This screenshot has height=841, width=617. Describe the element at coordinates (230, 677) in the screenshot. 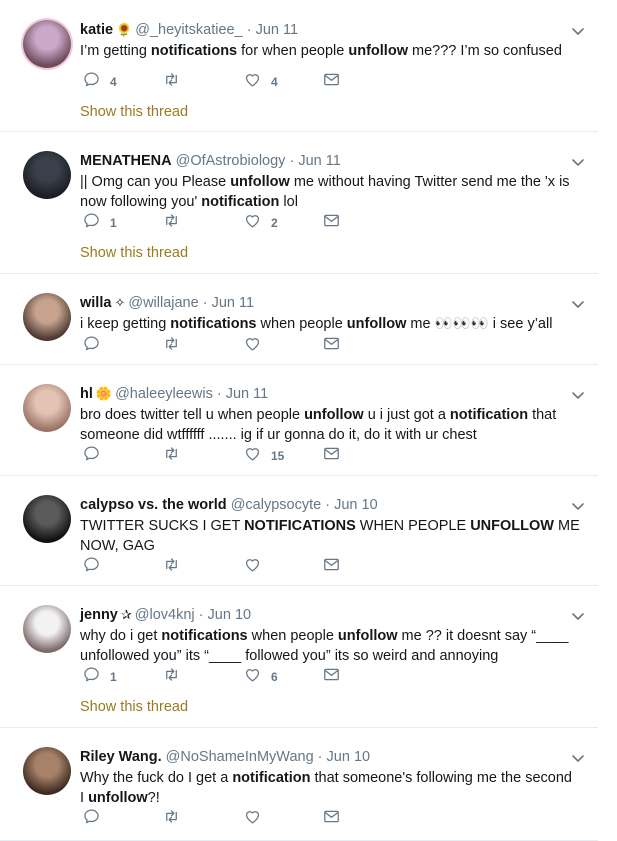

I see `tweet-actions: 16` at that location.